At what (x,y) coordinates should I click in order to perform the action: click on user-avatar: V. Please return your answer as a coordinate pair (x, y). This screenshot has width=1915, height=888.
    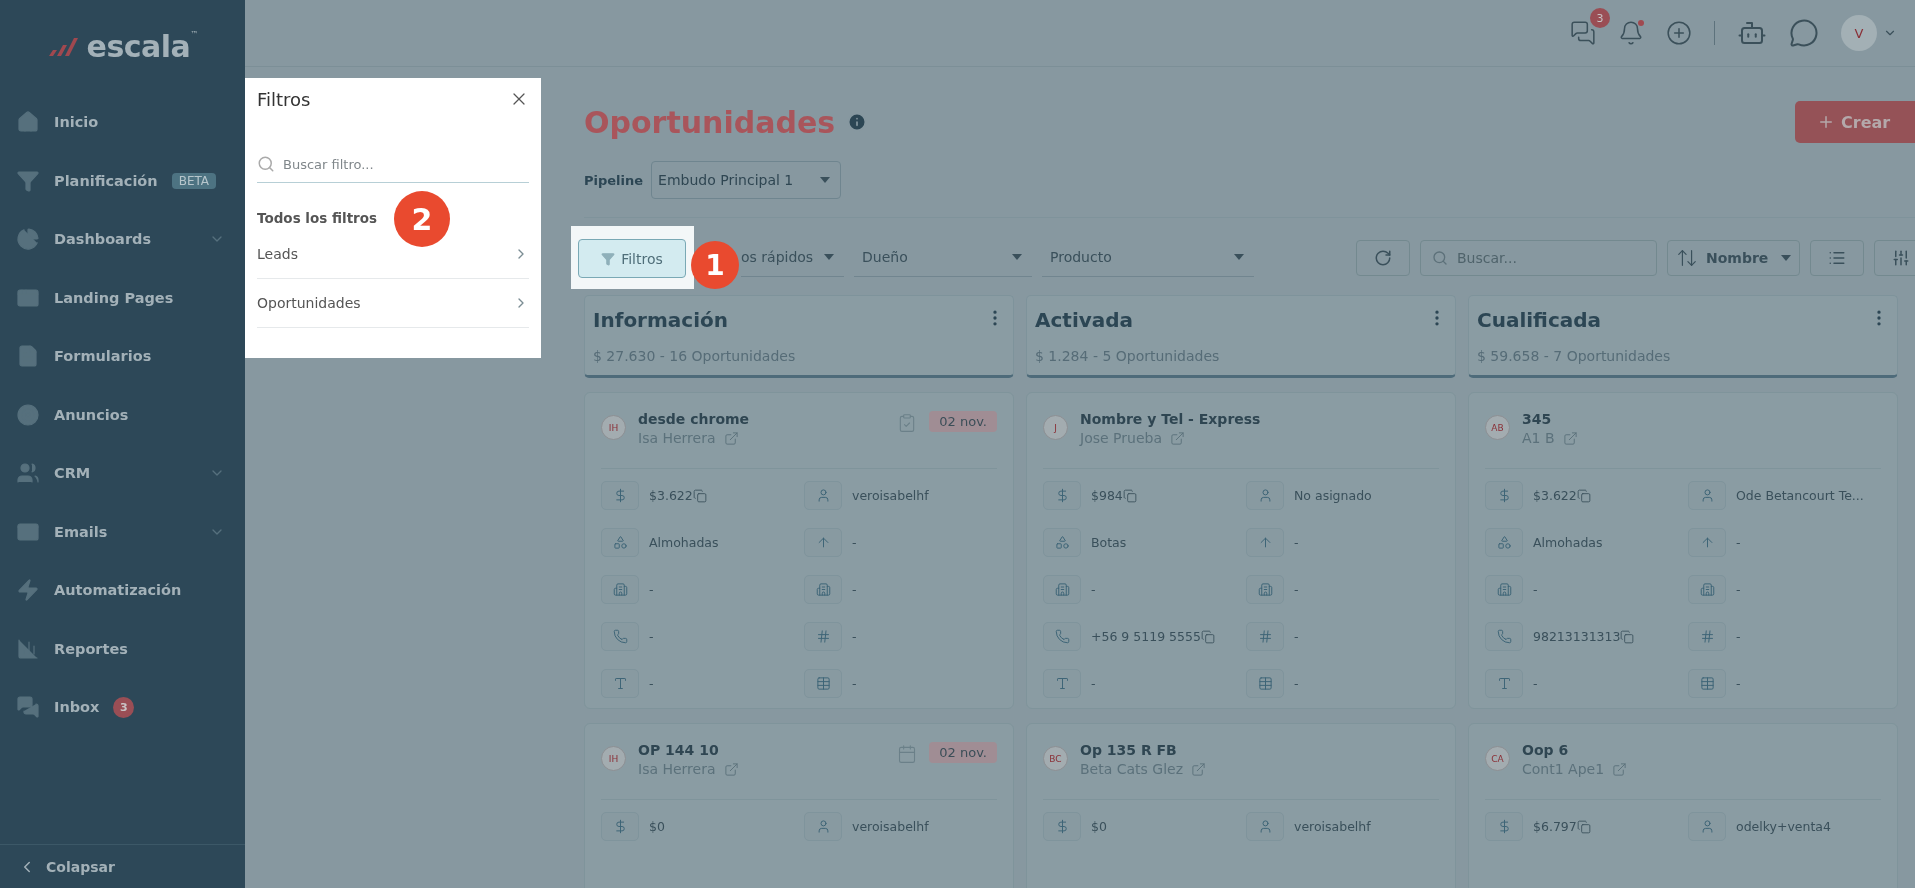
    Looking at the image, I should click on (1859, 33).